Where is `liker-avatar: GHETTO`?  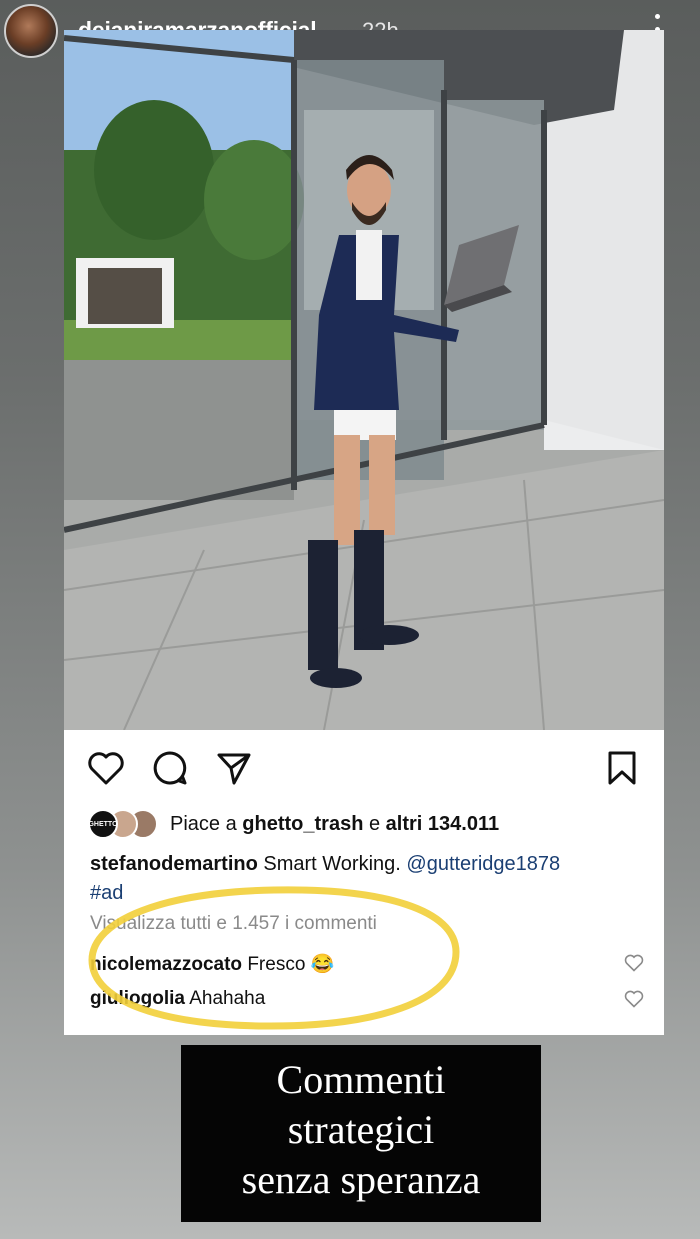 liker-avatar: GHETTO is located at coordinates (103, 824).